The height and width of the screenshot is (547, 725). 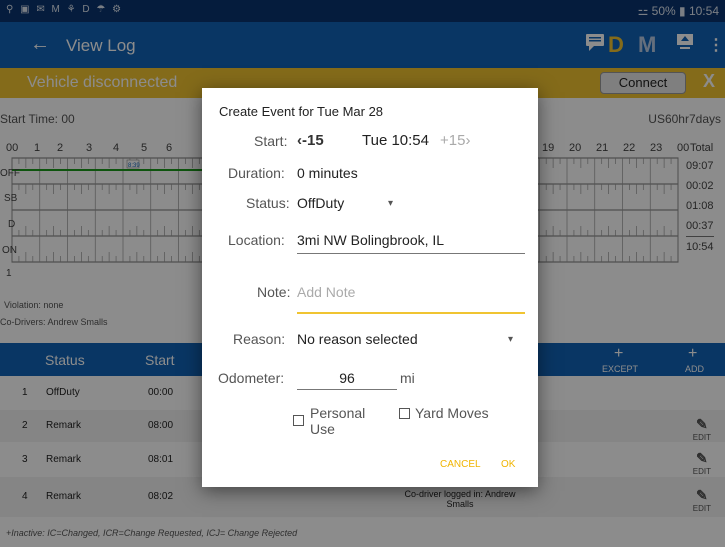 I want to click on start-time-value: Tue 10:54, so click(x=395, y=140).